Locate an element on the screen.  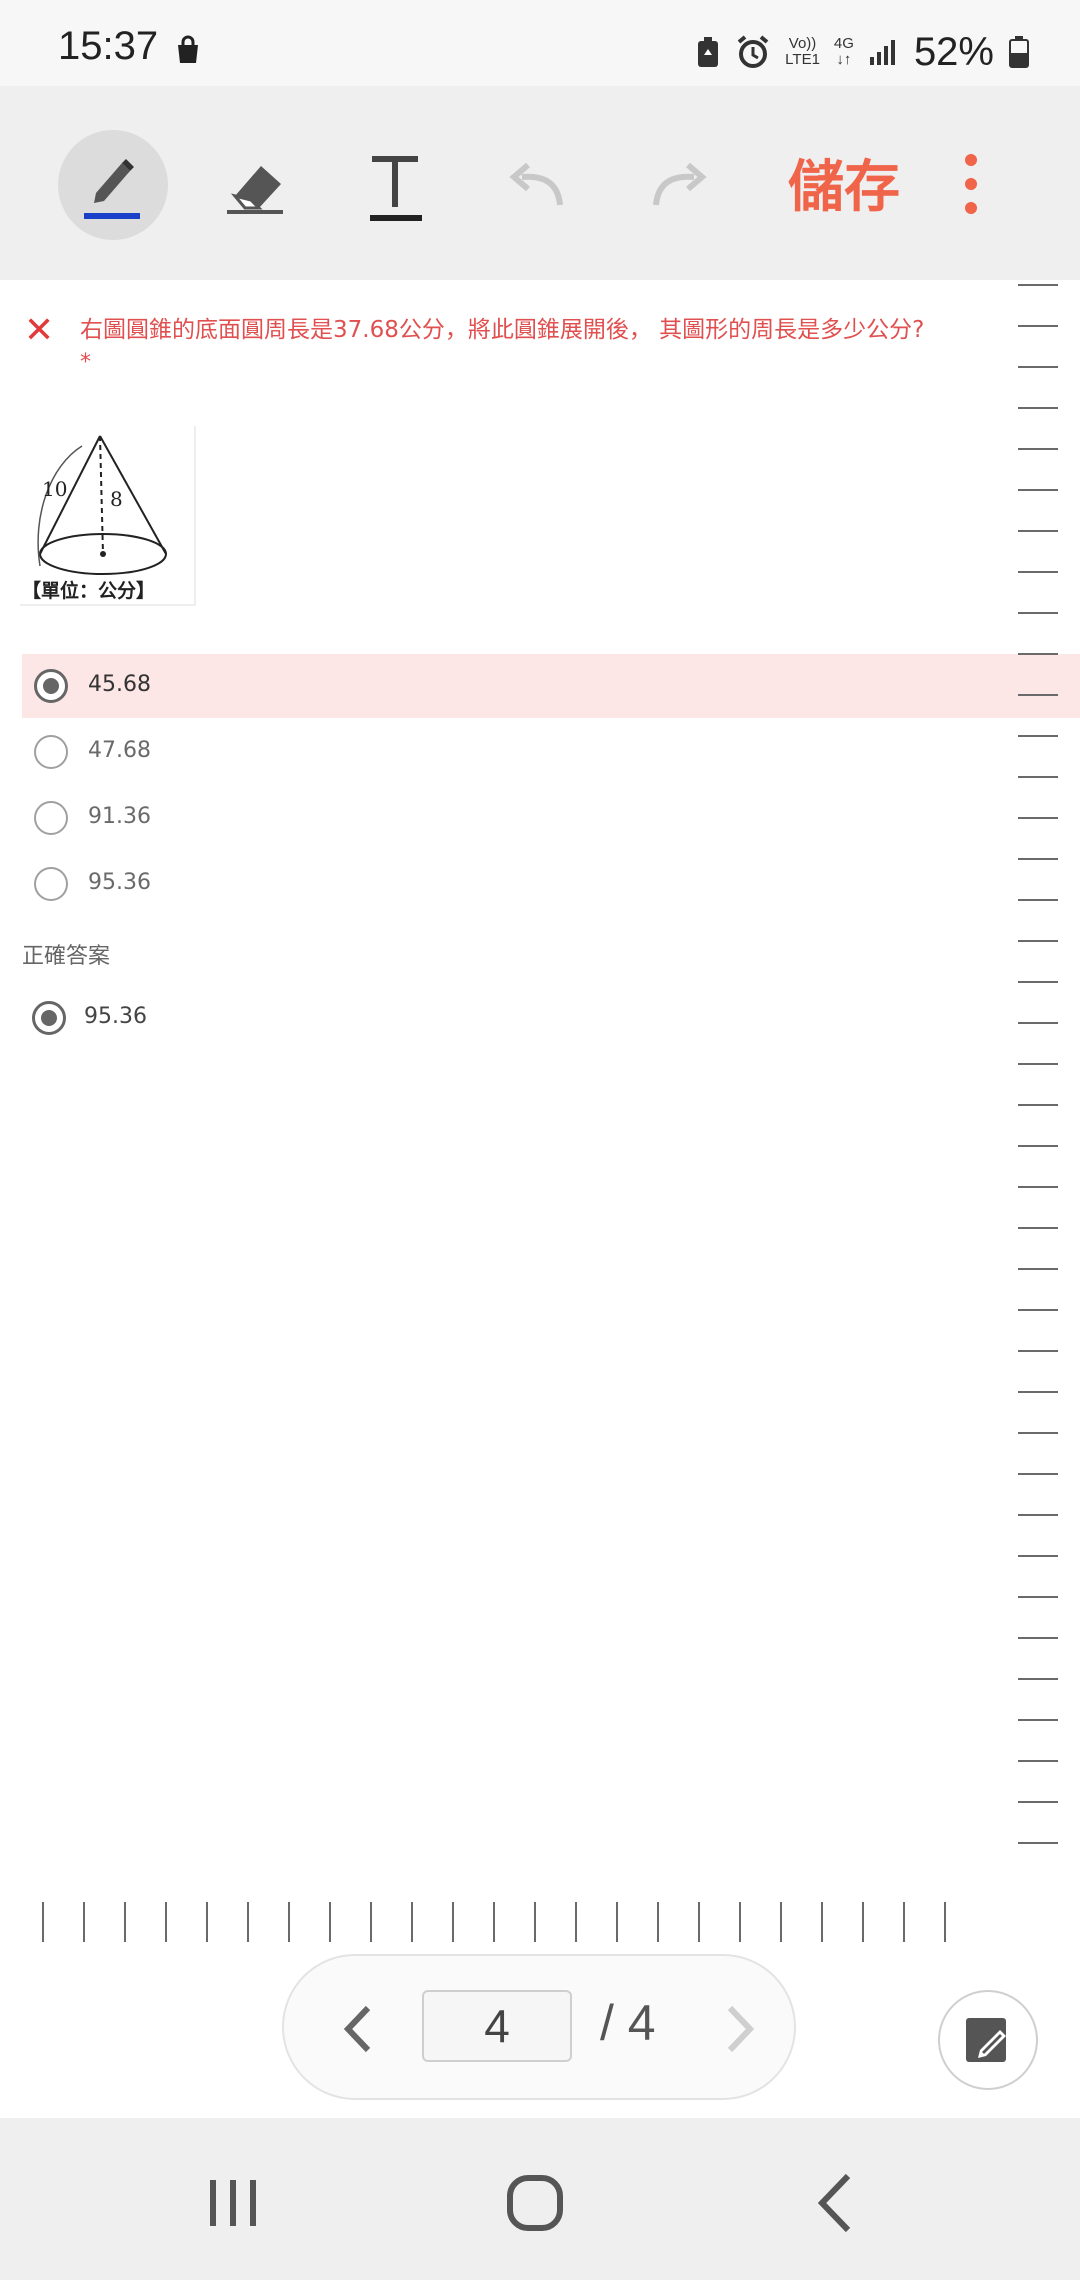
battery-saver-icon is located at coordinates (708, 52).